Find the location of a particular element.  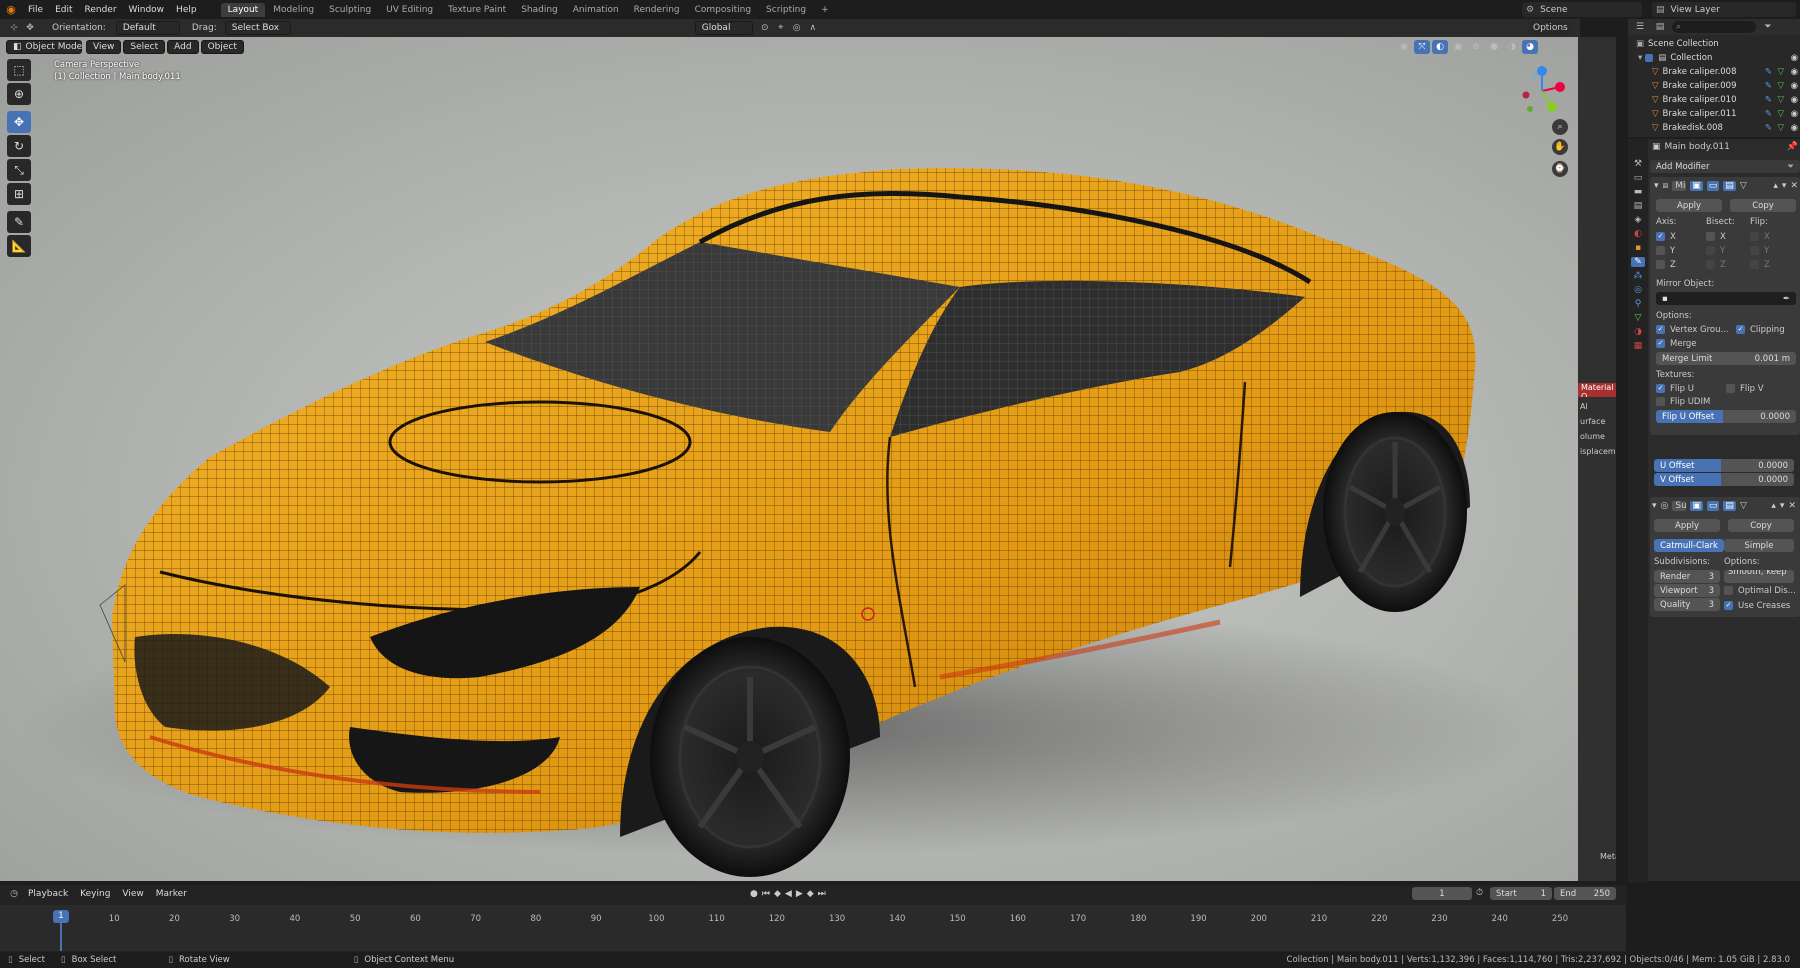

collapse-arrow-icon: ▾ is located at coordinates (1654, 506).